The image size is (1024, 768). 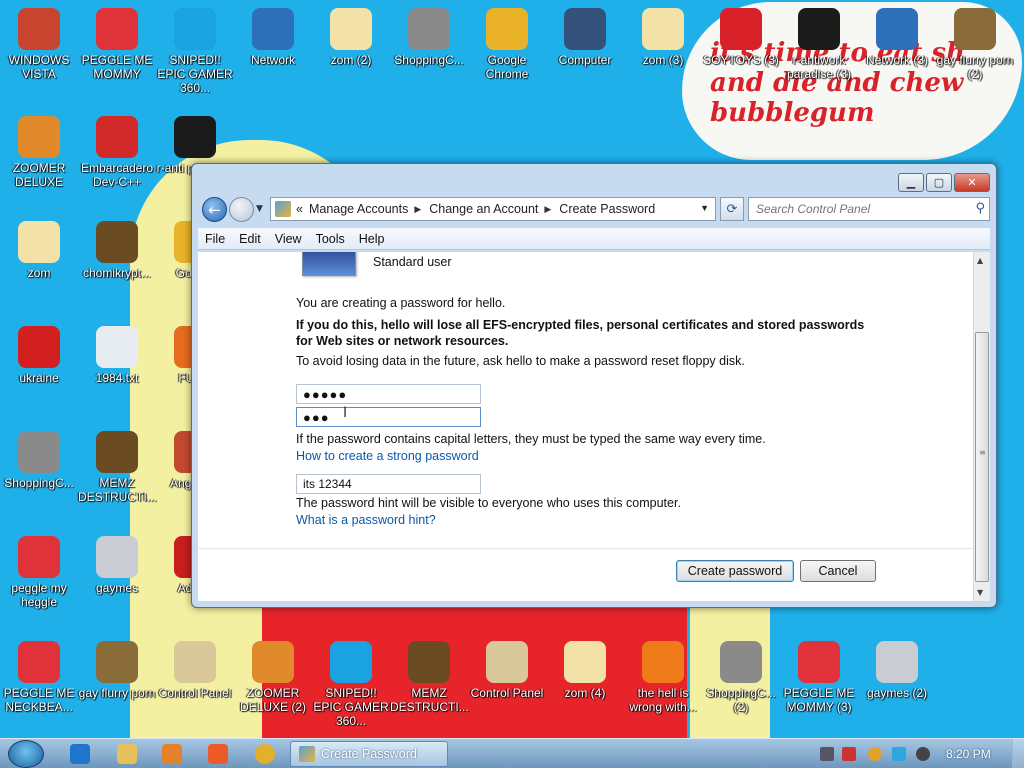 I want to click on flower-icon, so click(x=585, y=662).